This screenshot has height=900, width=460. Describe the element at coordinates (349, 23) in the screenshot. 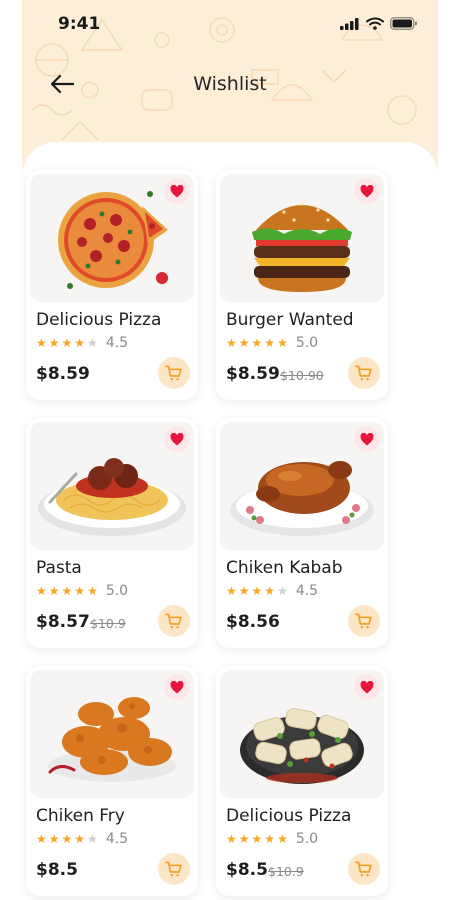

I see `signal-icon` at that location.